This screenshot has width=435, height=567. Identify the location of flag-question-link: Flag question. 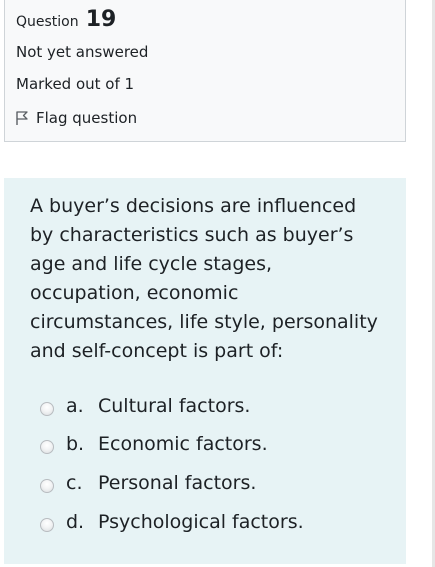
(76, 118).